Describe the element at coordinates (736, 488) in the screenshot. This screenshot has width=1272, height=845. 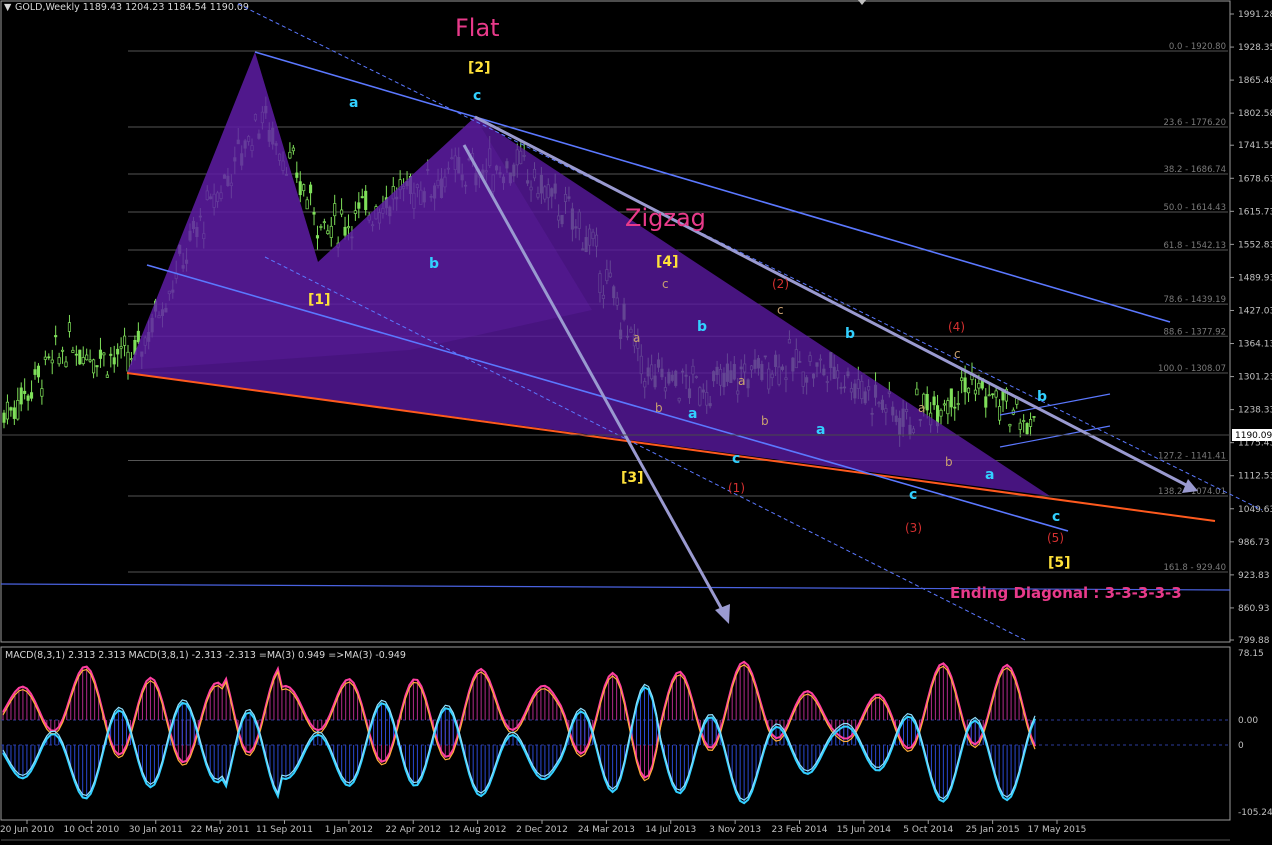
I see `label-wave-red-1: (1)` at that location.